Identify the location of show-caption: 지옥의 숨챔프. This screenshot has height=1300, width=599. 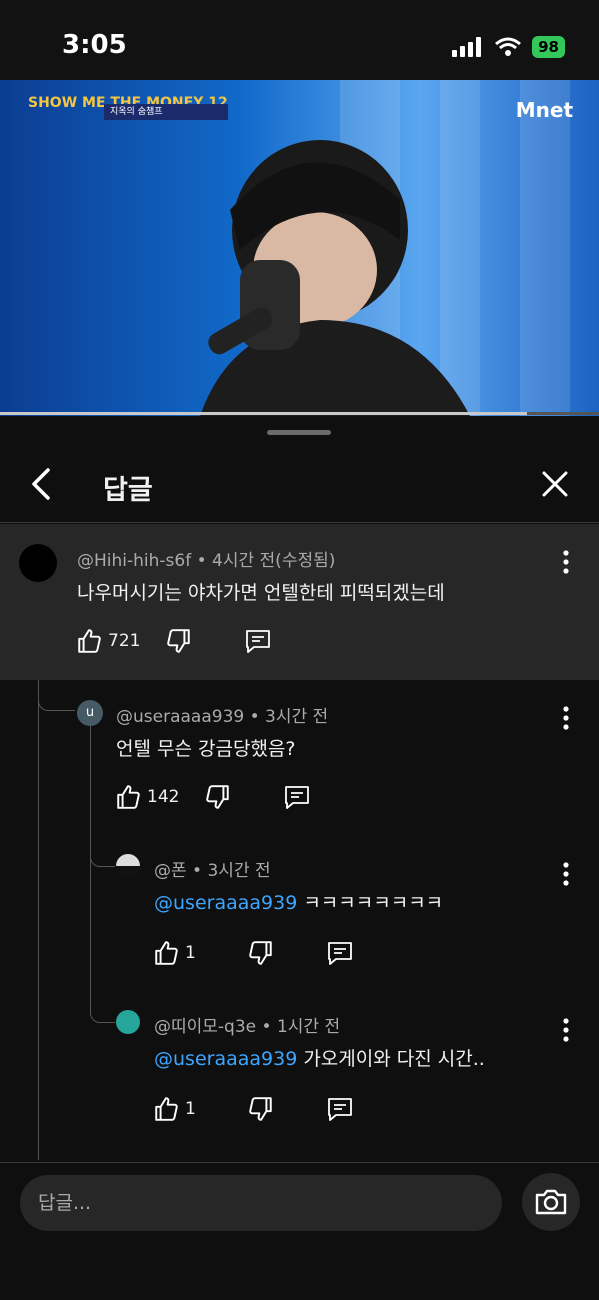
(166, 112).